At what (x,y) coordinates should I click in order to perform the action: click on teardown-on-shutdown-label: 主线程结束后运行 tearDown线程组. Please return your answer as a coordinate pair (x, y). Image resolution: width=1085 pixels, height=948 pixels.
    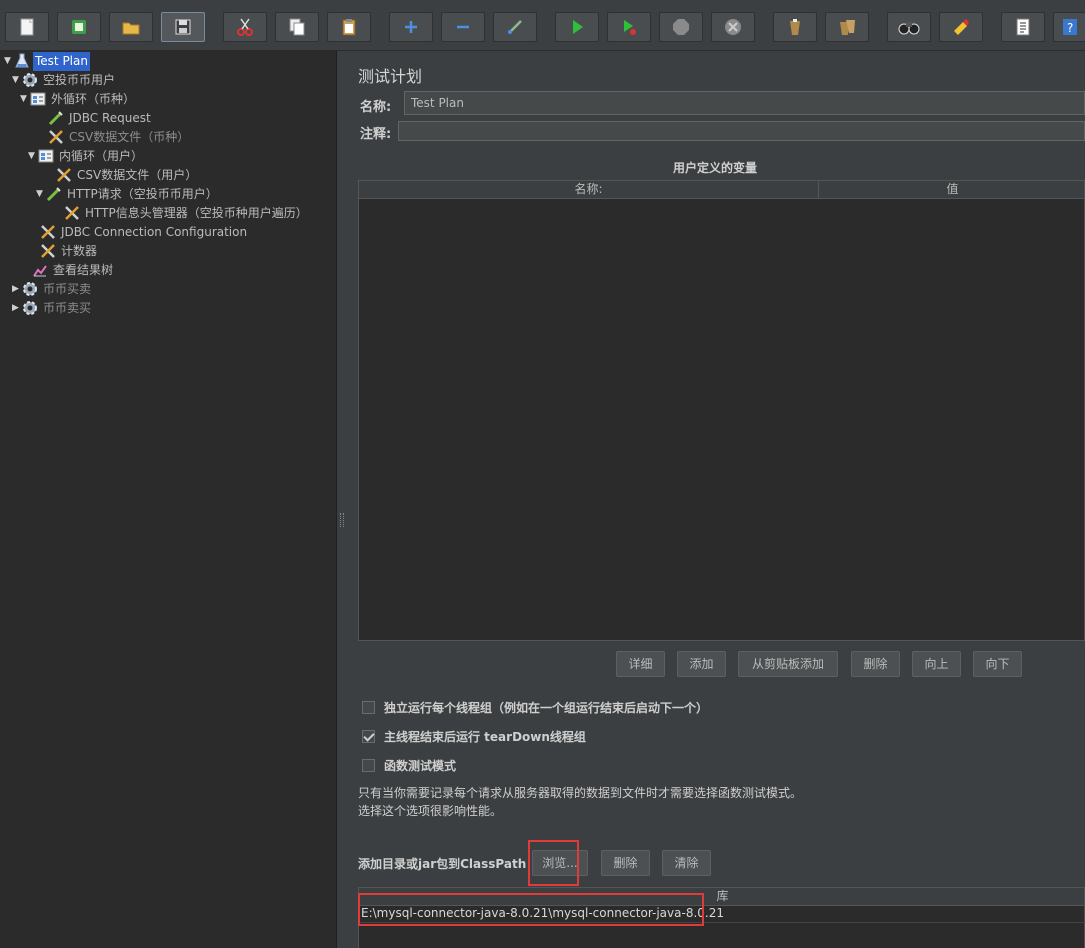
    Looking at the image, I should click on (485, 737).